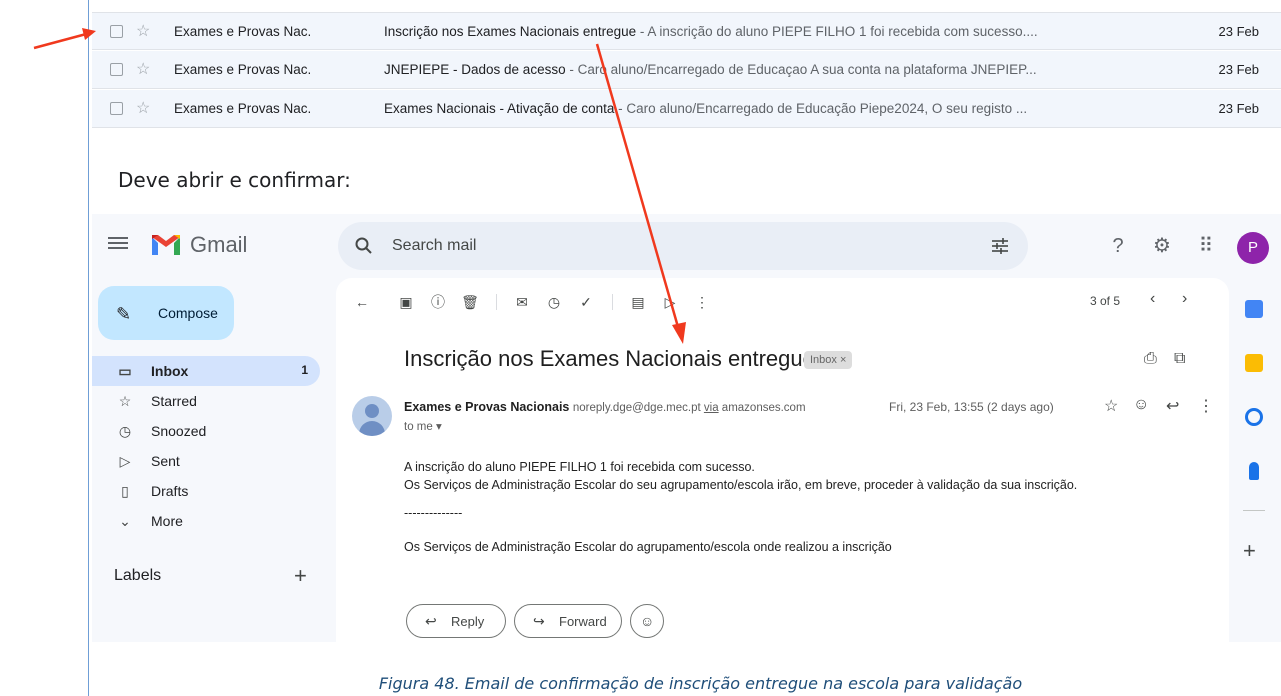 The height and width of the screenshot is (696, 1281). I want to click on search-bar, so click(683, 246).